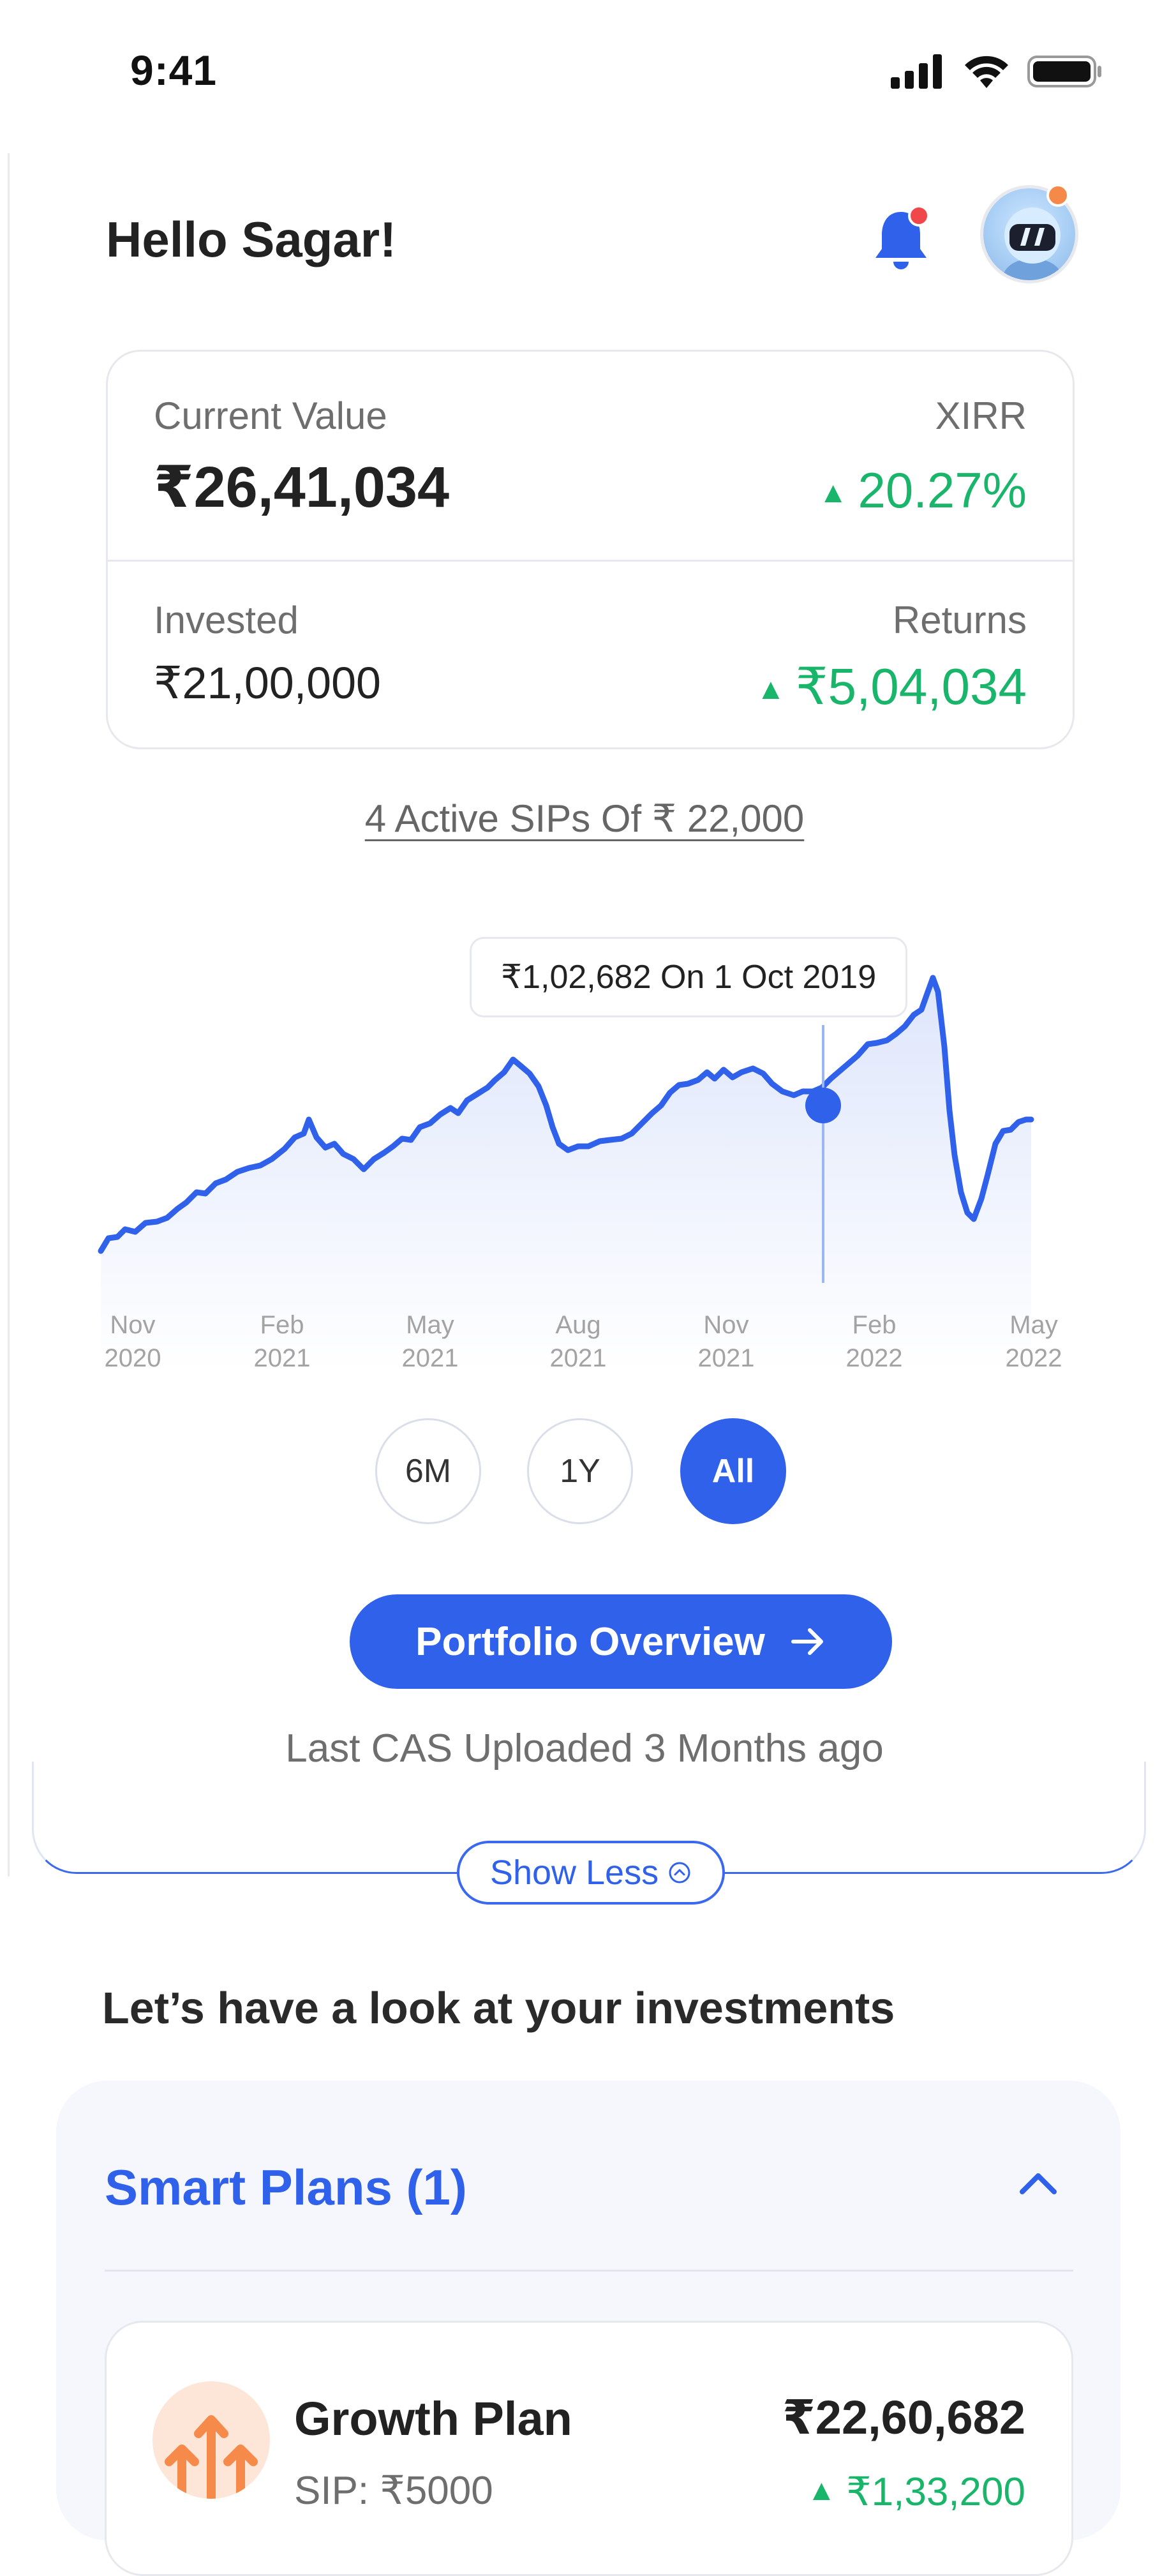 The width and height of the screenshot is (1169, 2576). I want to click on greeting: Hello Sagar!, so click(252, 239).